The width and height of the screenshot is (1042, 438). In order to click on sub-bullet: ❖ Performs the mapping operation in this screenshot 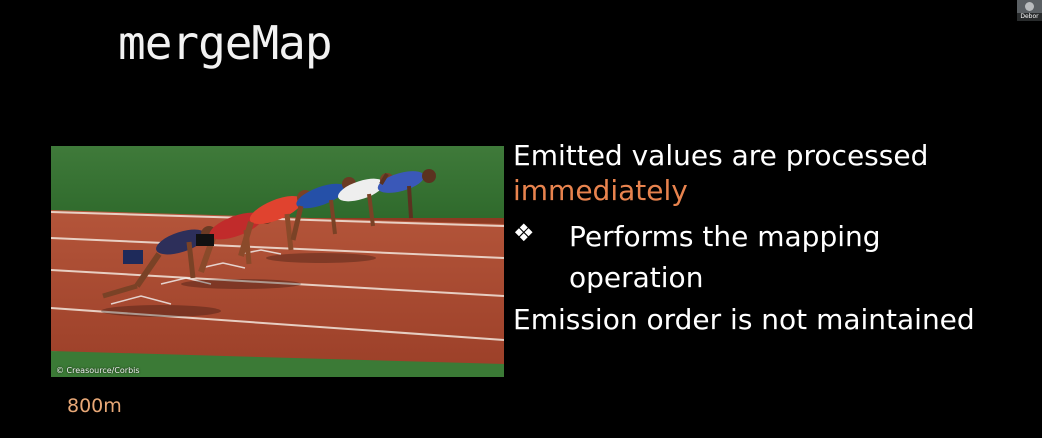, I will do `click(773, 257)`.